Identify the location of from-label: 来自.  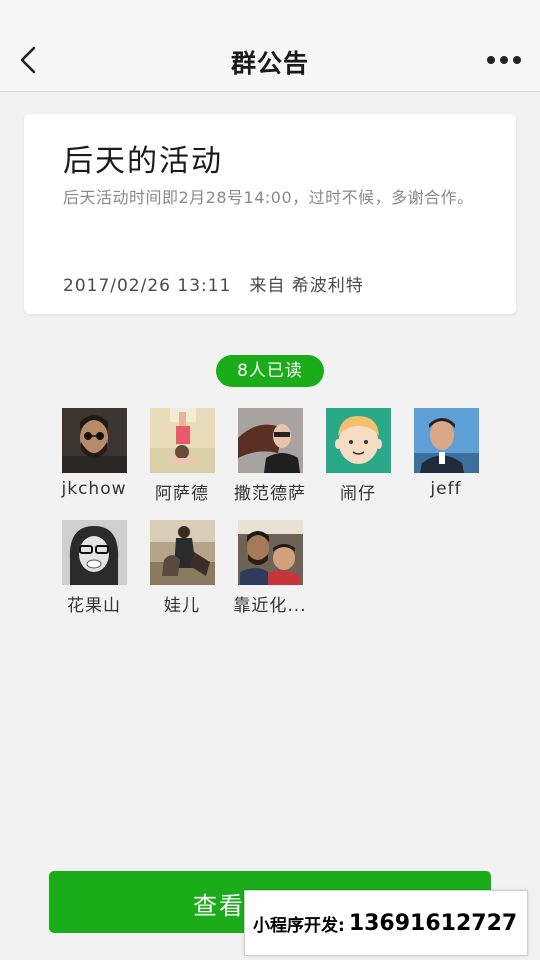
(267, 286).